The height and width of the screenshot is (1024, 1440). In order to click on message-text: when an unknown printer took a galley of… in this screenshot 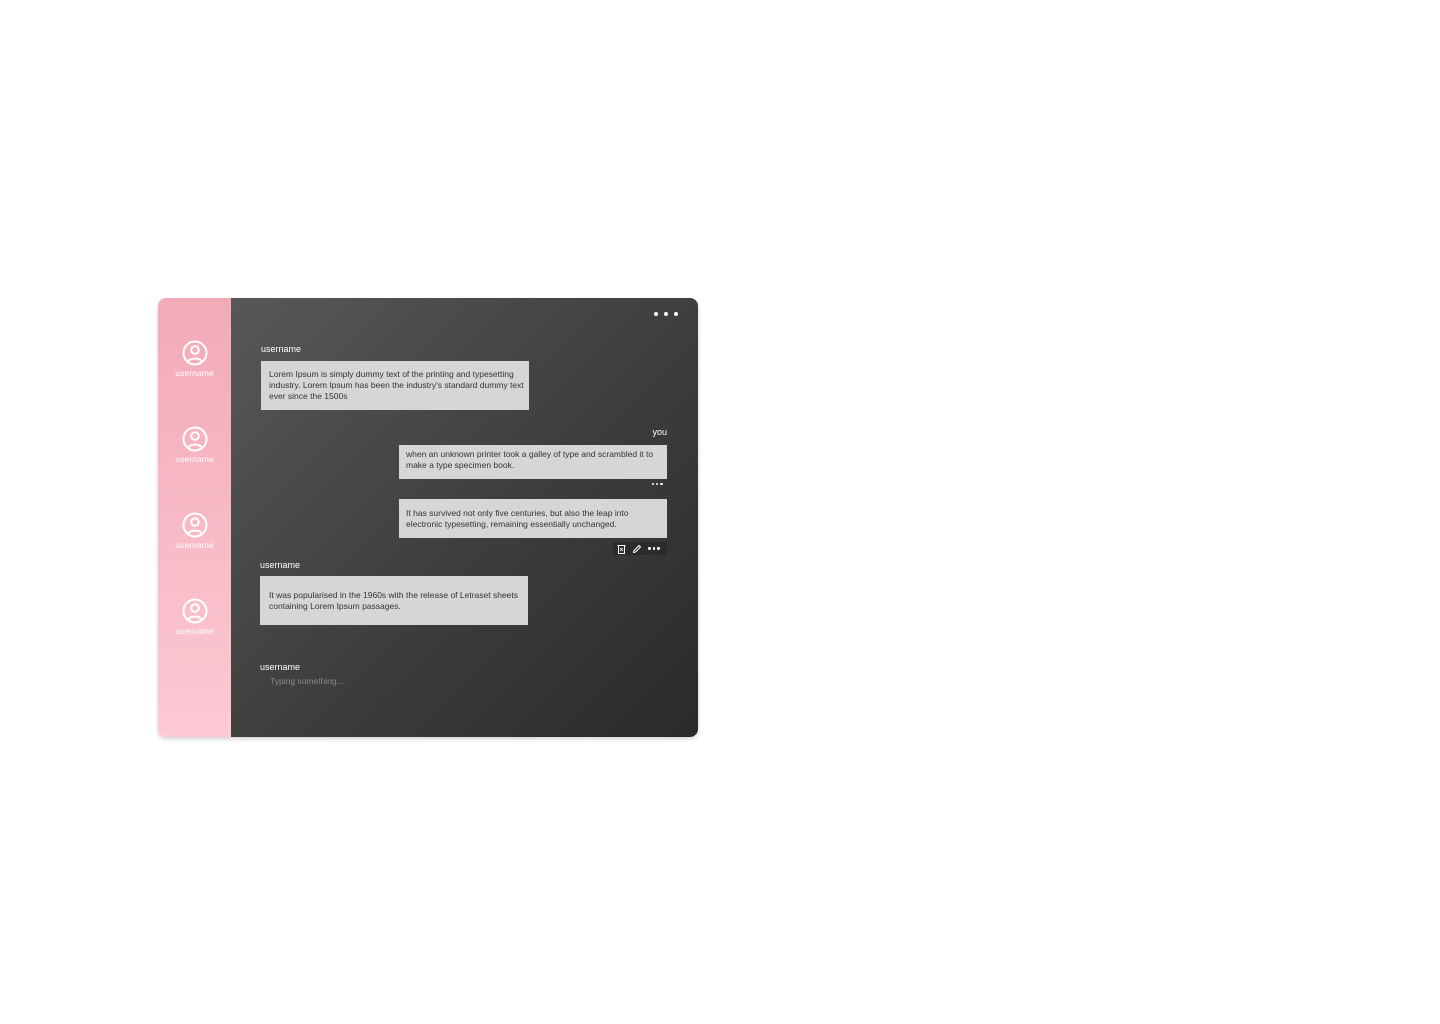, I will do `click(530, 459)`.